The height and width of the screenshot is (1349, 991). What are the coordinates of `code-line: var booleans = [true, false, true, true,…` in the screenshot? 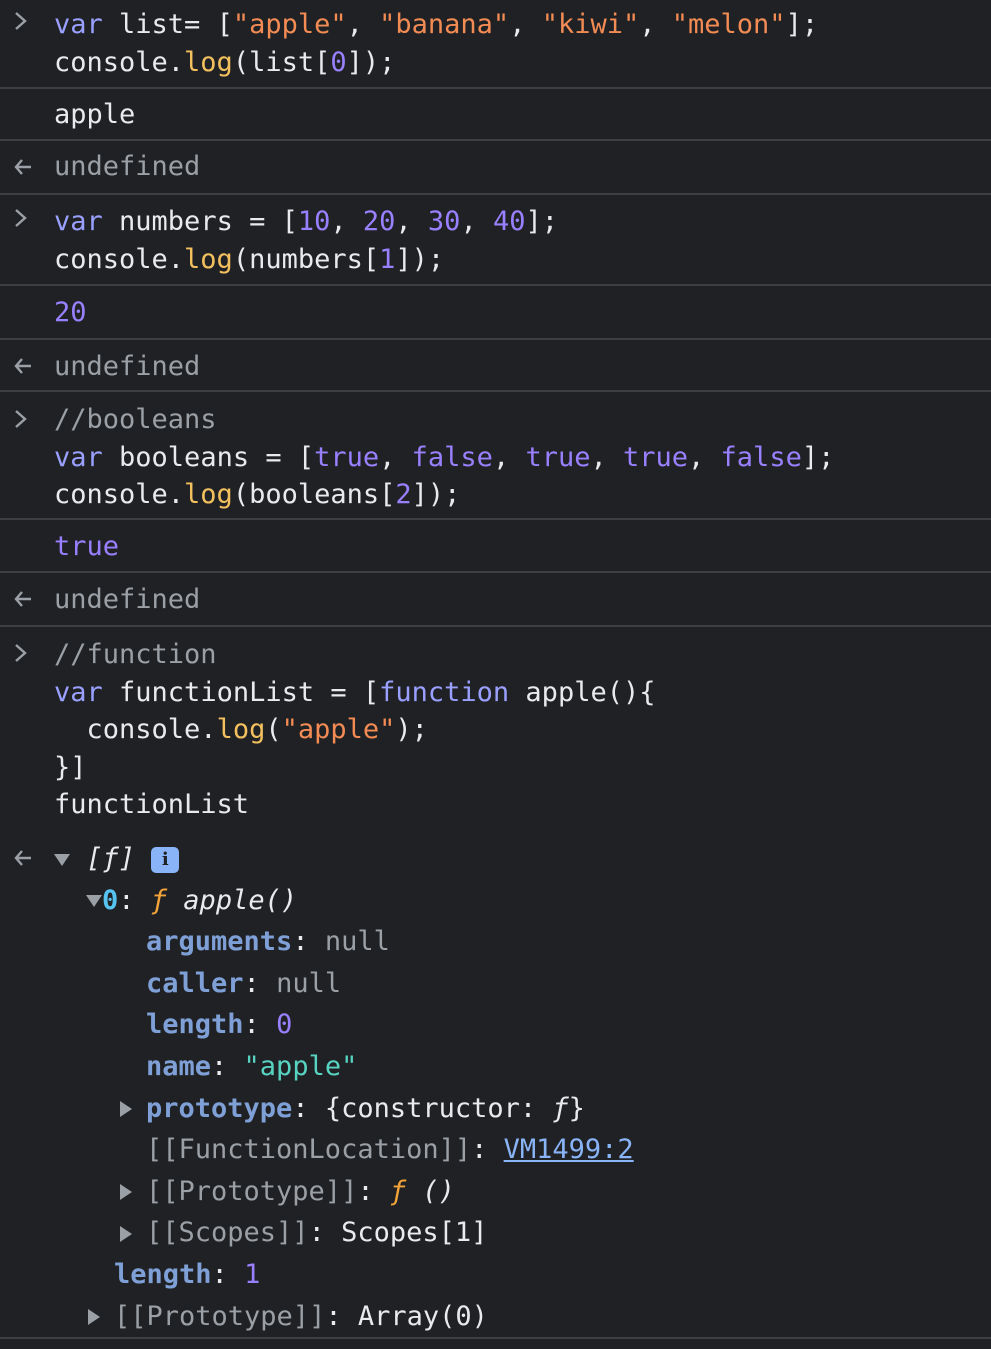 It's located at (444, 457).